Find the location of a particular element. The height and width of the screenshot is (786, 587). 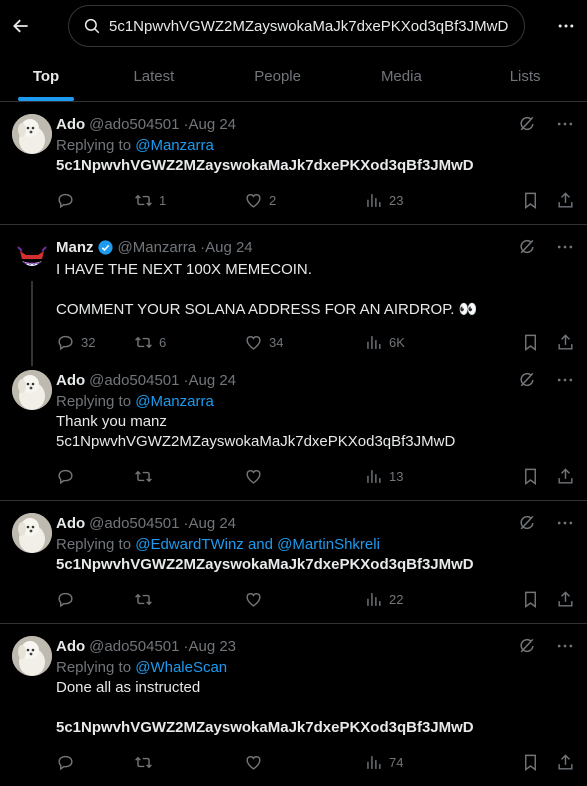

reply-button: 32 is located at coordinates (95, 342).